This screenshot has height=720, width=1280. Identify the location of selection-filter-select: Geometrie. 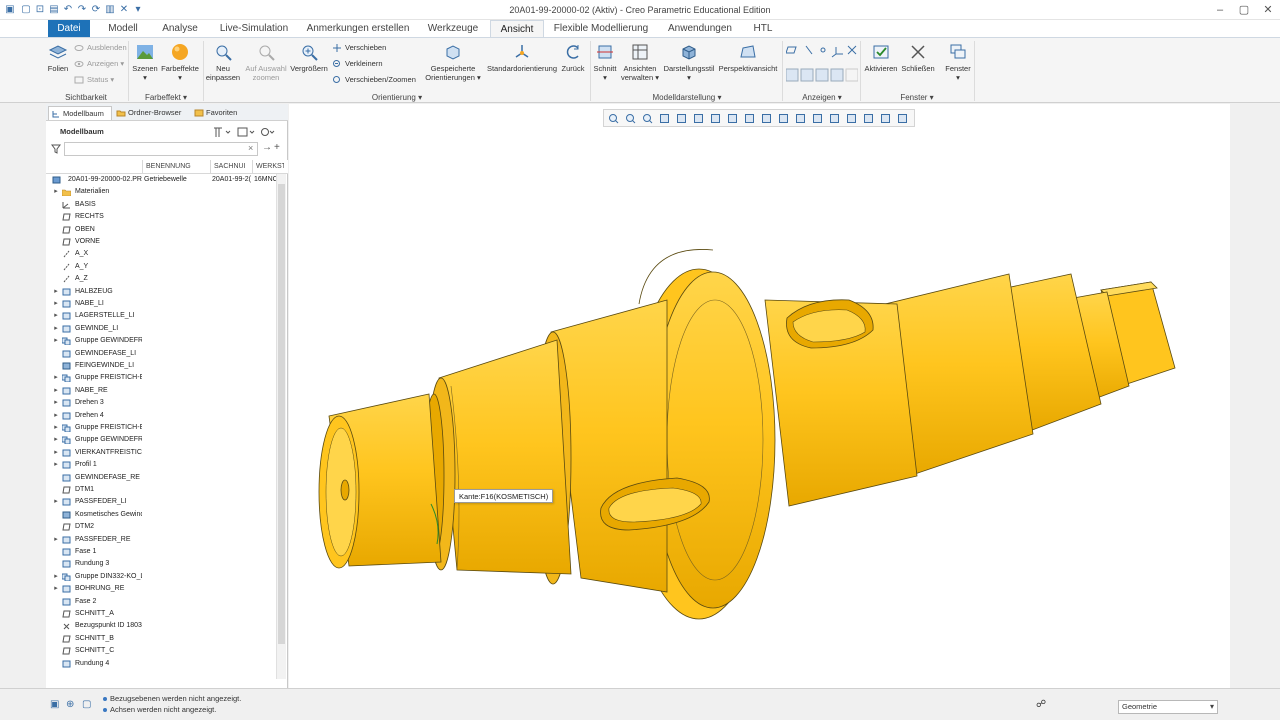
(1168, 707).